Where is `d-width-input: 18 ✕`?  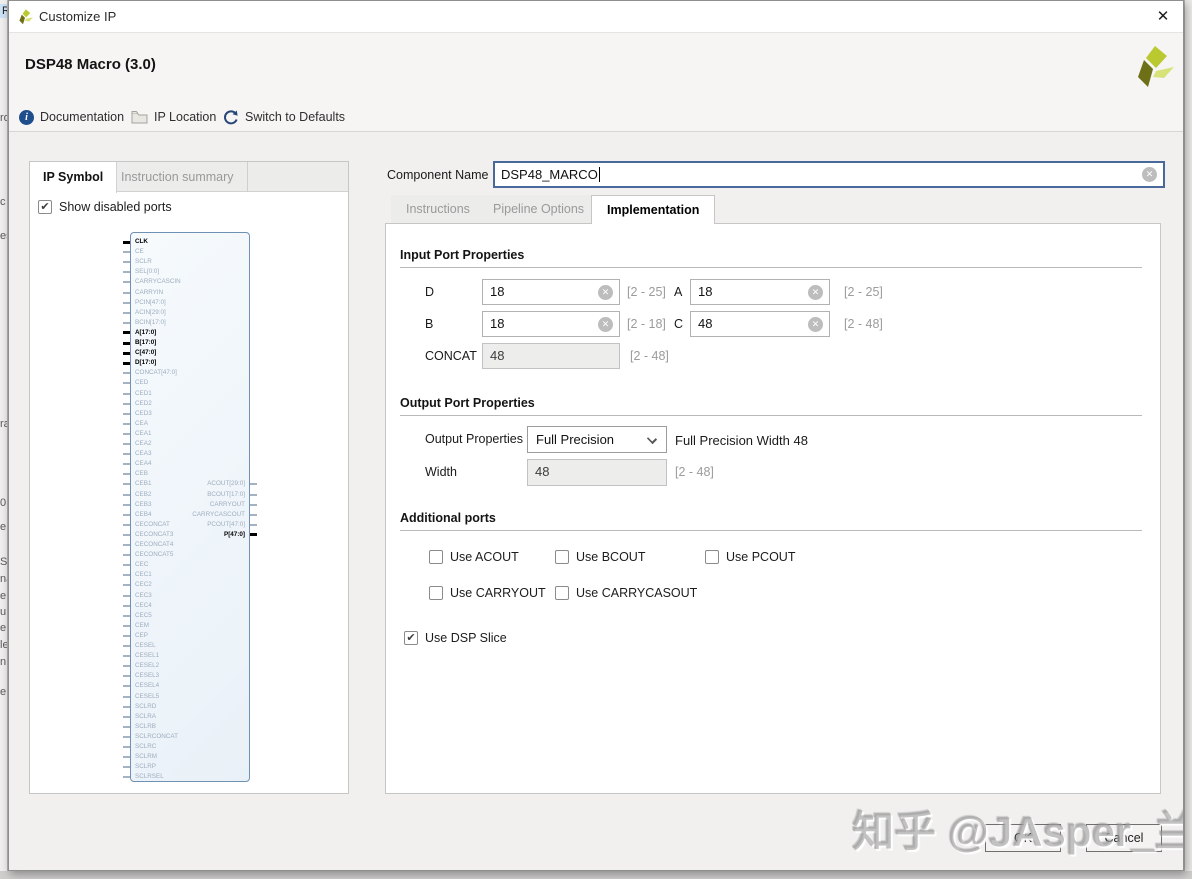
d-width-input: 18 ✕ is located at coordinates (551, 292).